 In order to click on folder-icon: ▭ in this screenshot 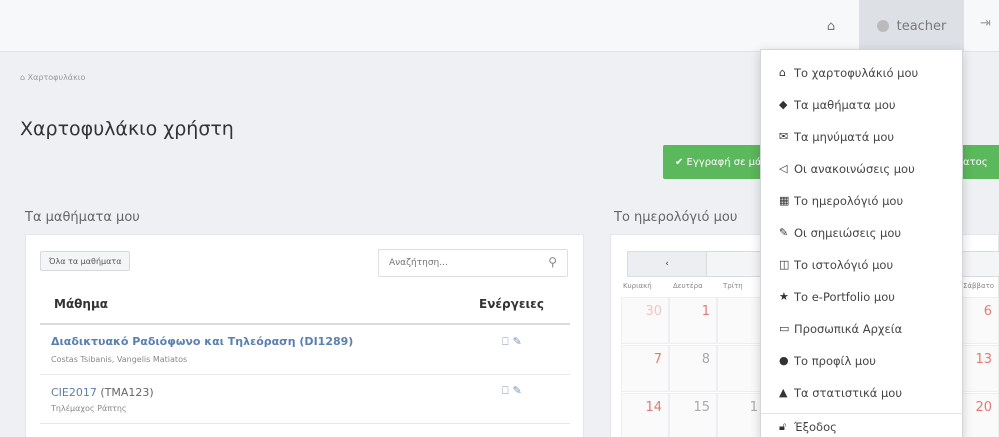, I will do `click(784, 328)`.